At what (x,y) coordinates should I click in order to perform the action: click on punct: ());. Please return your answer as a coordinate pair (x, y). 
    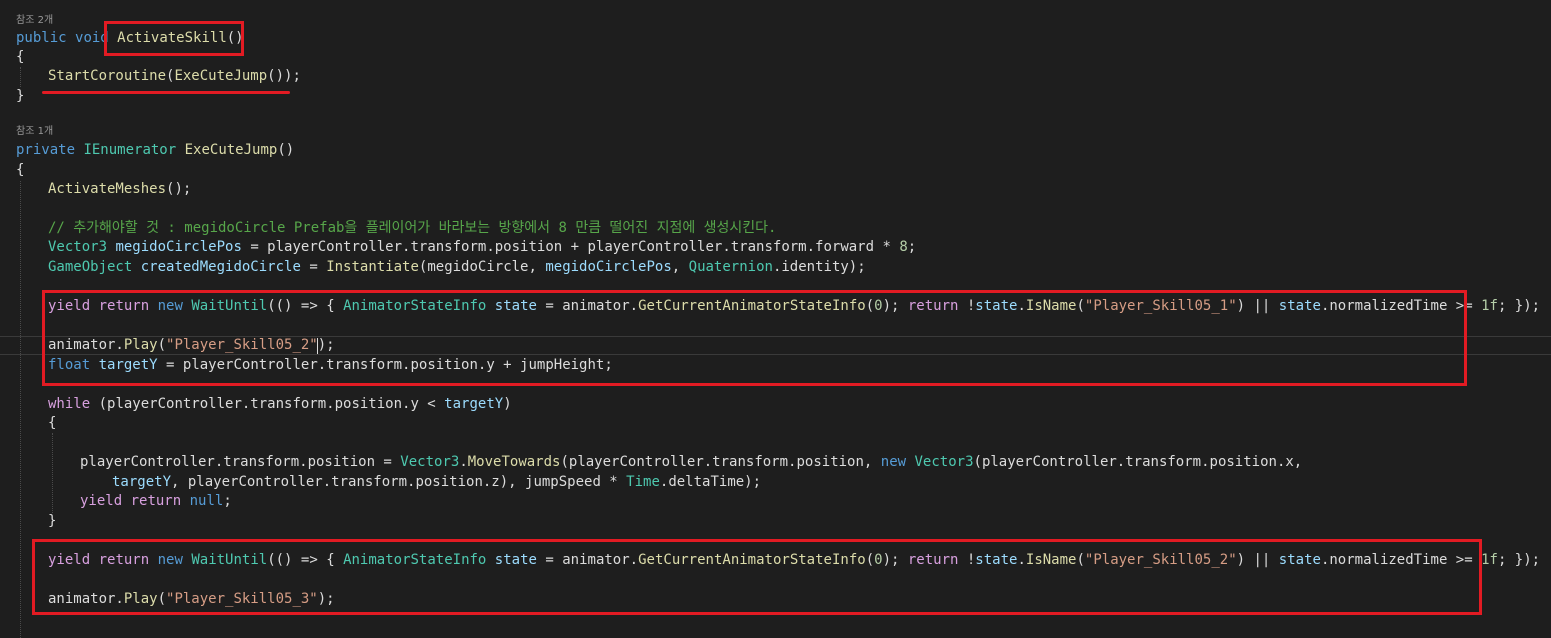
    Looking at the image, I should click on (284, 76).